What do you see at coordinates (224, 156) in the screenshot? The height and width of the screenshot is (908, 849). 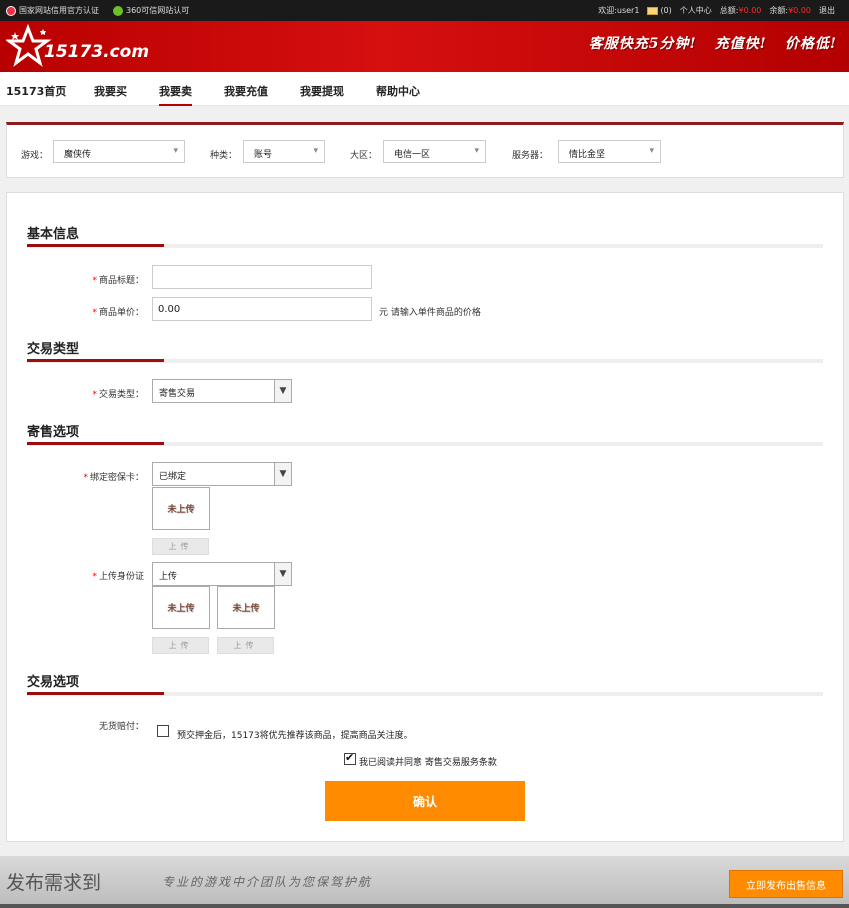 I see `type-label: 种类：` at bounding box center [224, 156].